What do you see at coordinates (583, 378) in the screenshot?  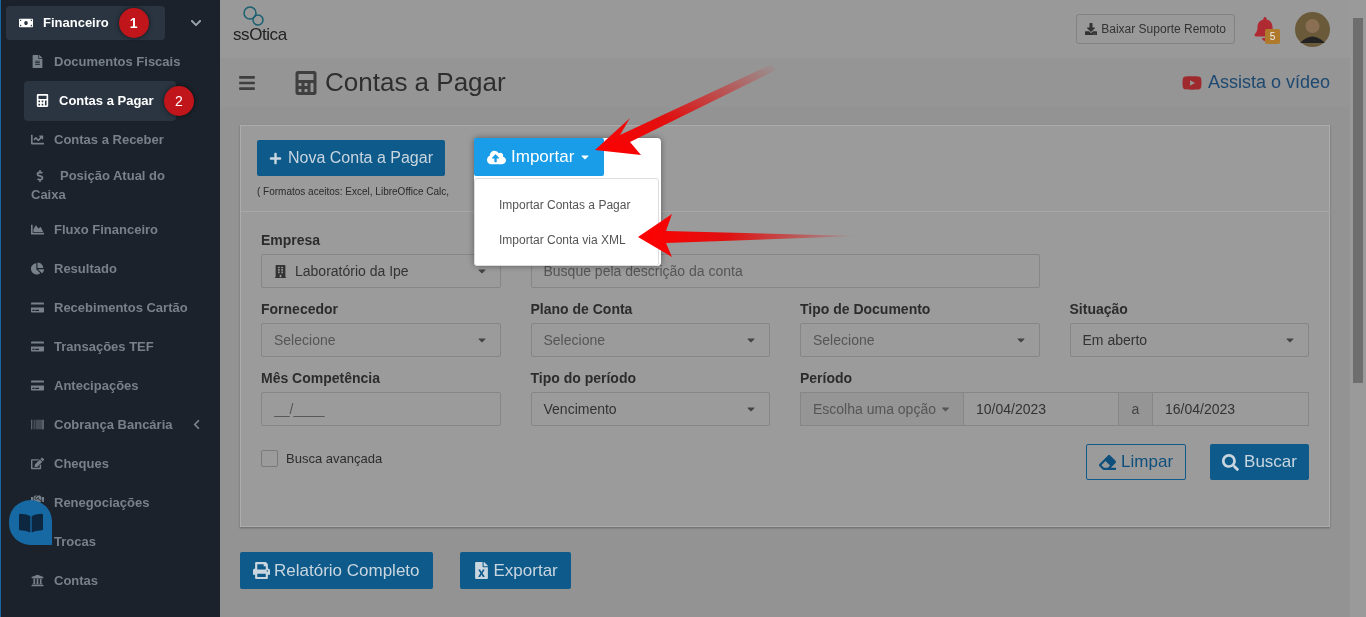 I see `field-label: Tipo do período` at bounding box center [583, 378].